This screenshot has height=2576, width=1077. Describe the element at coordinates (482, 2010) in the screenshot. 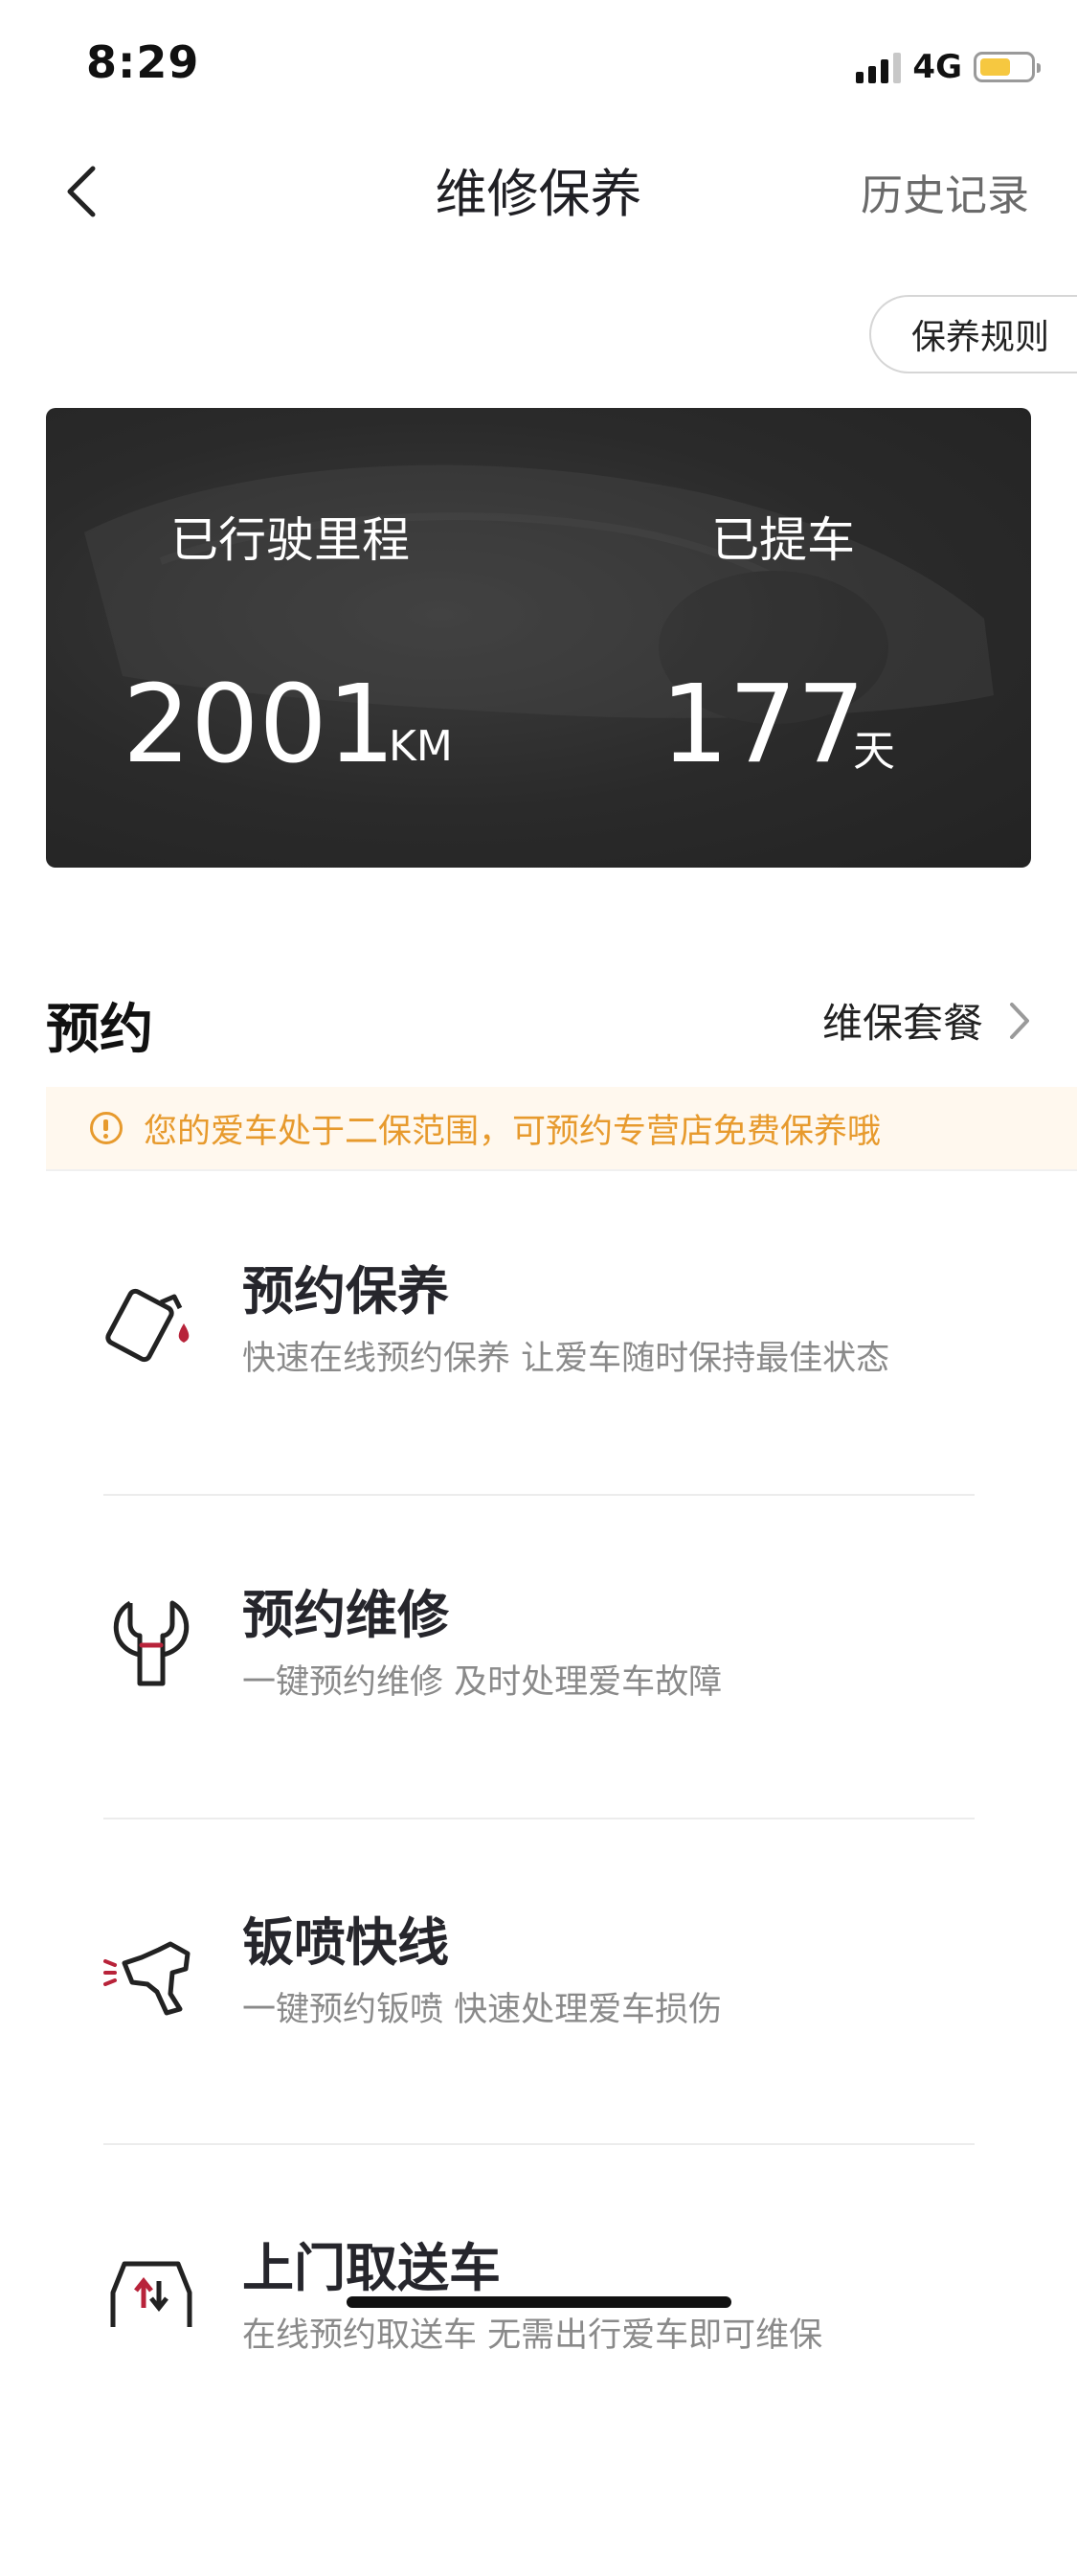

I see `service-desc: 一键预约钣喷 快速处理爱车损伤` at that location.